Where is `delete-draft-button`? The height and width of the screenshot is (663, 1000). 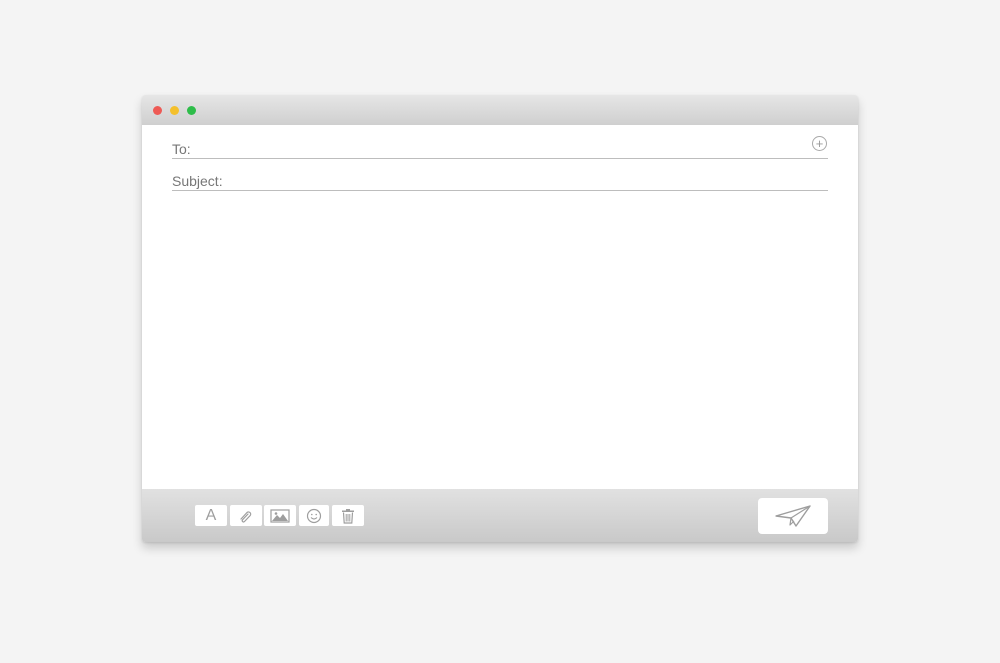
delete-draft-button is located at coordinates (348, 515).